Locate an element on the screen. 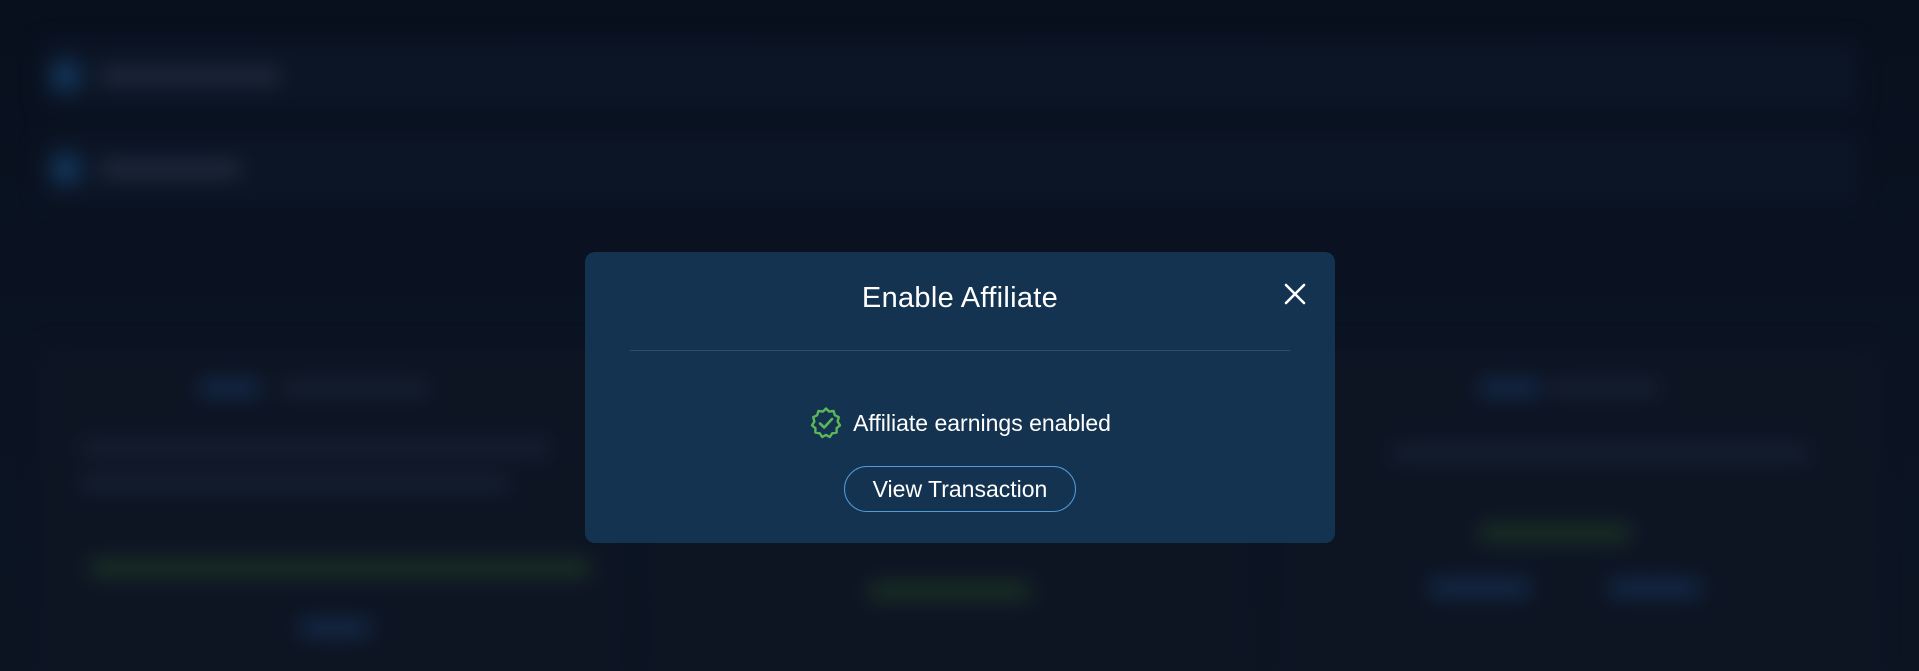 This screenshot has width=1919, height=671. verified-badge-icon is located at coordinates (826, 423).